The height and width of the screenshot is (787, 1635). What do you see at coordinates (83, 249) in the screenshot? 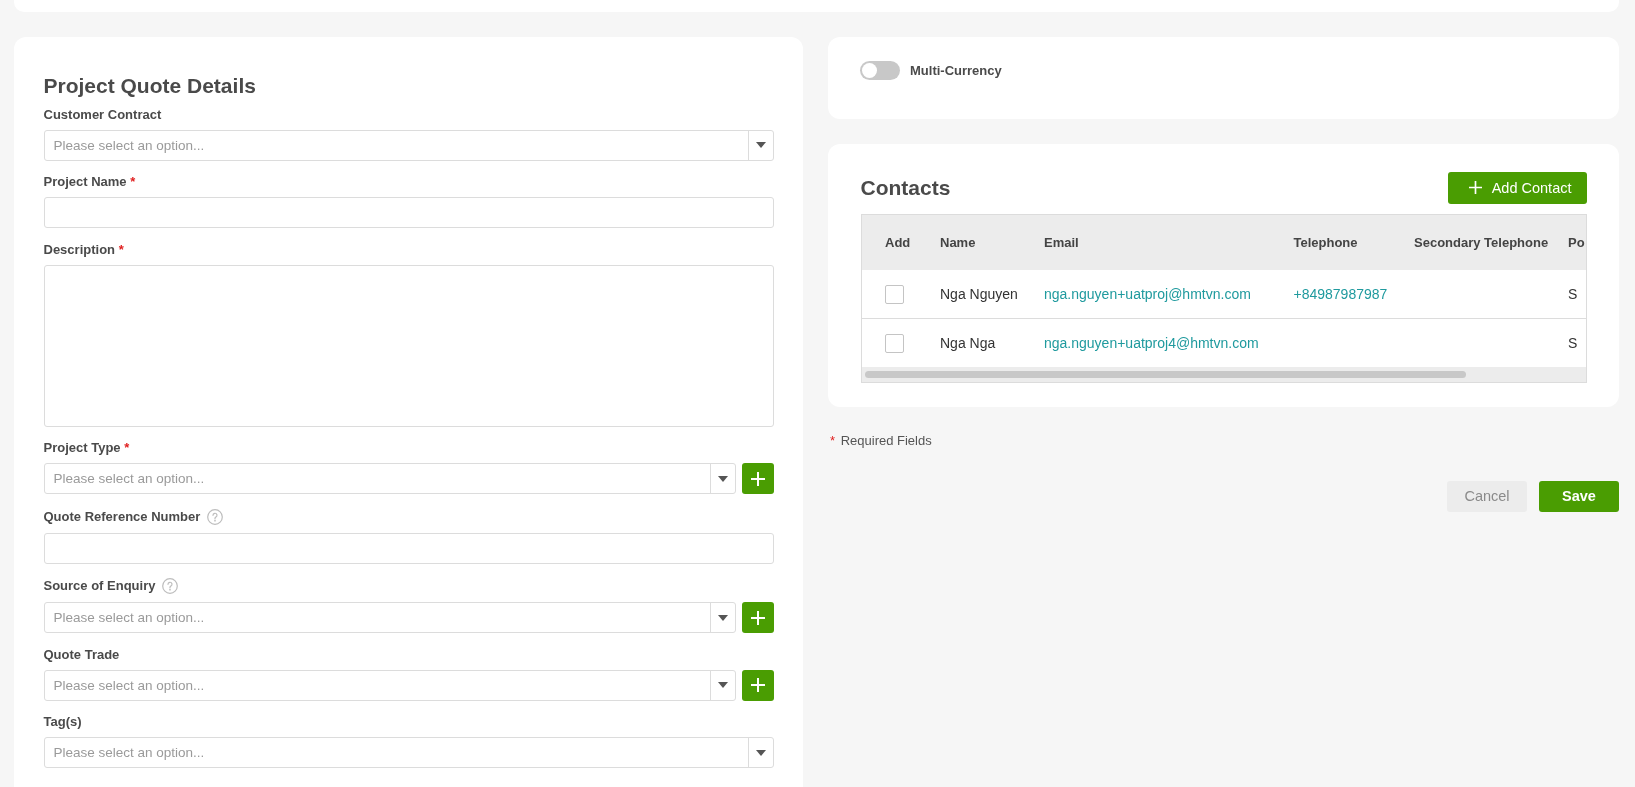
I see `field-label: Description *` at bounding box center [83, 249].